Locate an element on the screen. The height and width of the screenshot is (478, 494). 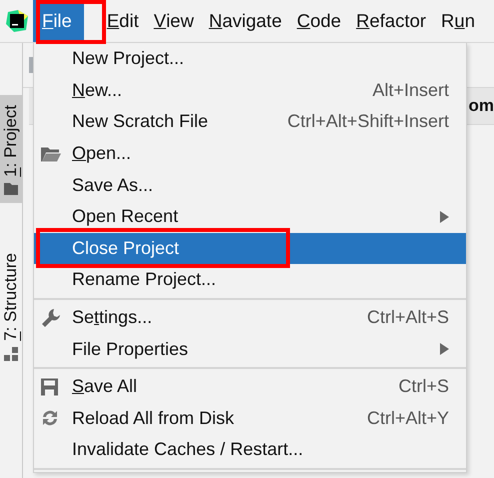
menu-item: Save All Ctrl+S is located at coordinates (250, 386).